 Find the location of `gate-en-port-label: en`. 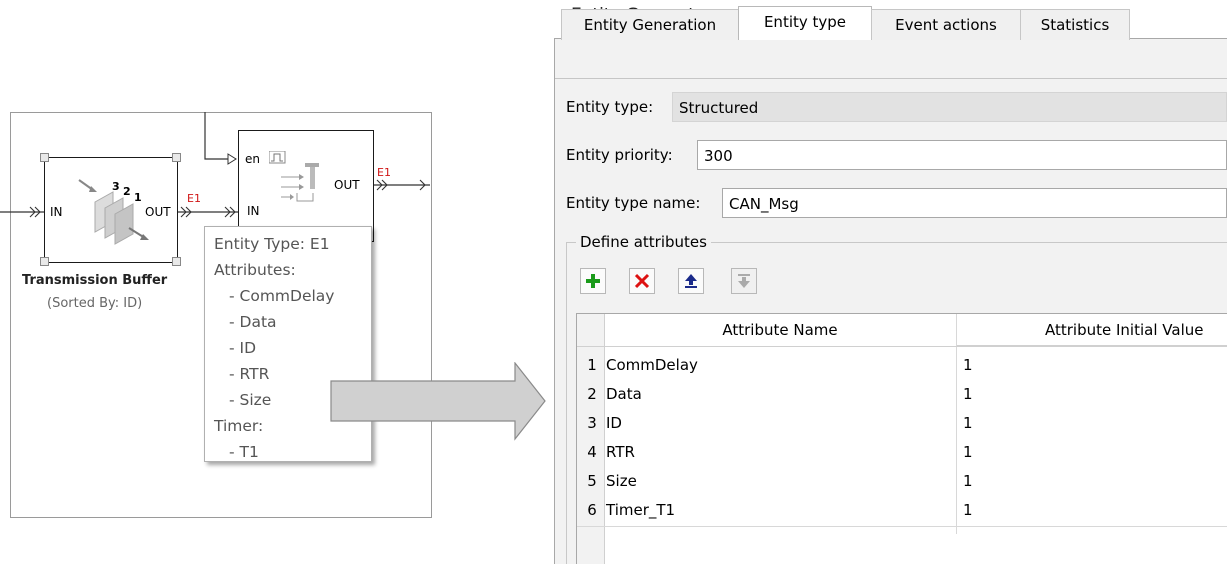

gate-en-port-label: en is located at coordinates (252, 159).